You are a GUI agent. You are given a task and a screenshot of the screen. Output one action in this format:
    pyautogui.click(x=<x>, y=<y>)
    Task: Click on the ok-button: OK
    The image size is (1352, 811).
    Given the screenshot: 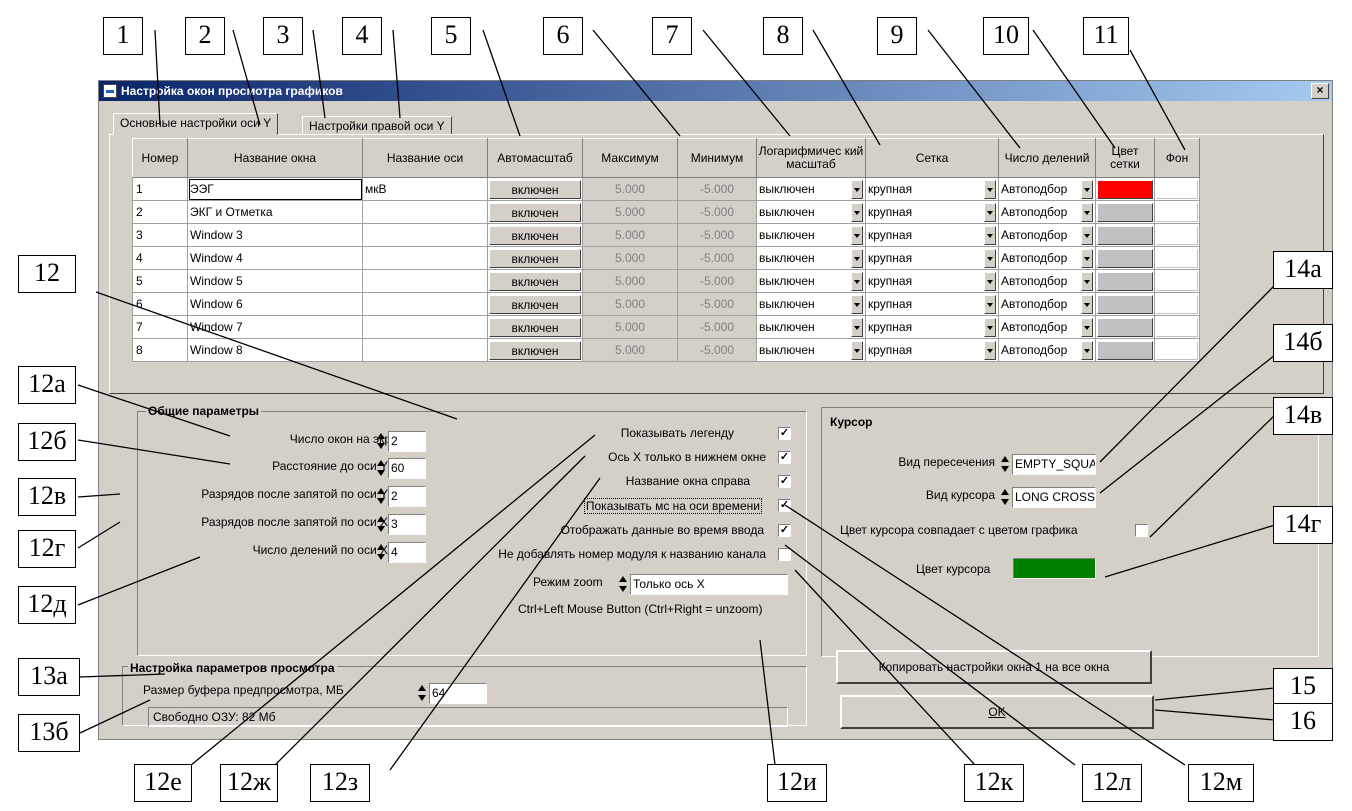 What is the action you would take?
    pyautogui.click(x=997, y=712)
    